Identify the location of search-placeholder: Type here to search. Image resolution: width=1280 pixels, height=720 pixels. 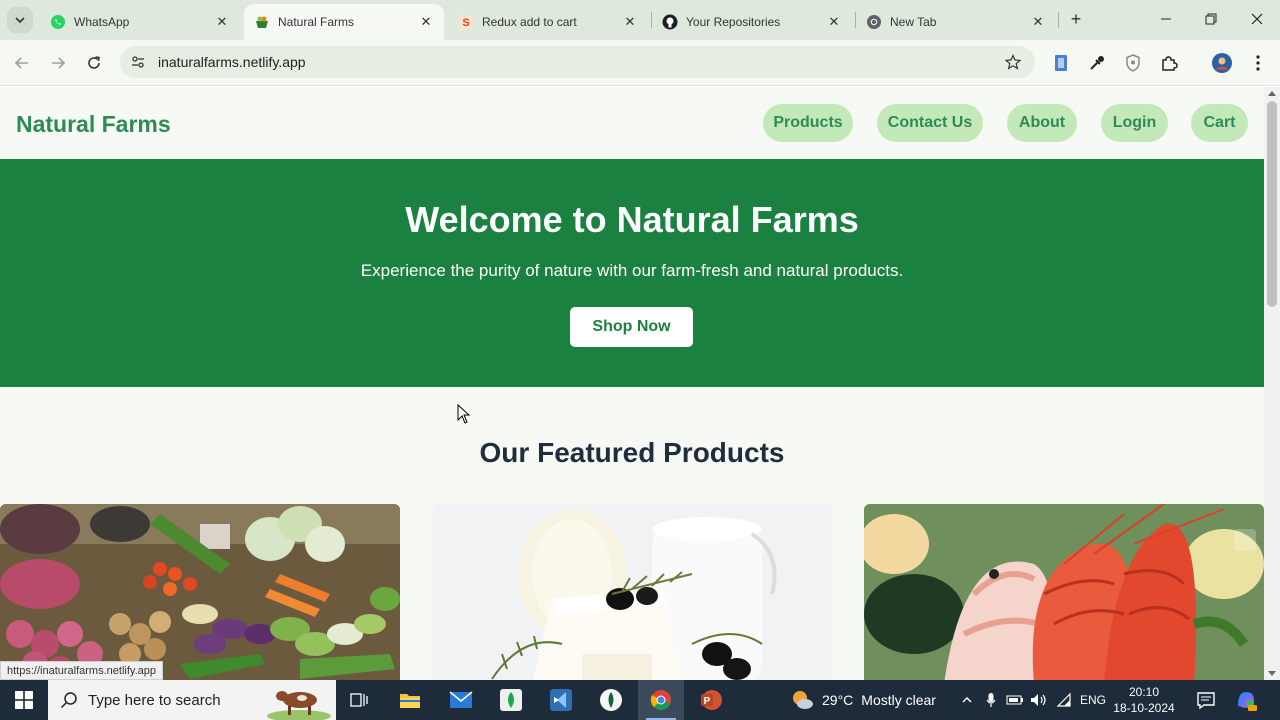
(154, 700).